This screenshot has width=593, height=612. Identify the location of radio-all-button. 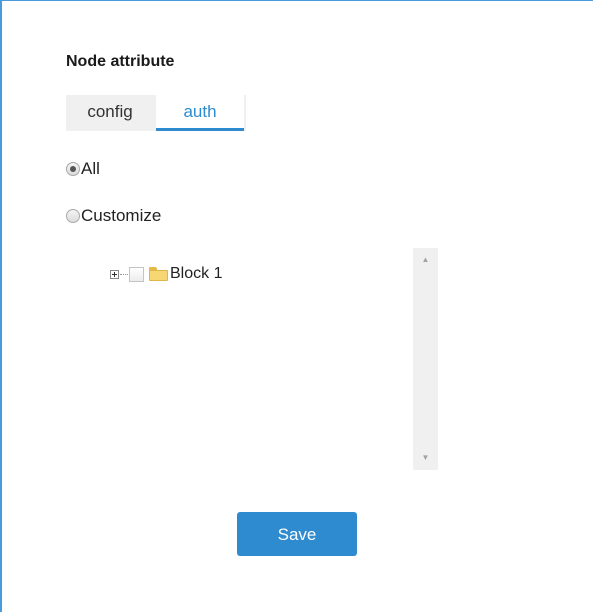
(73, 169).